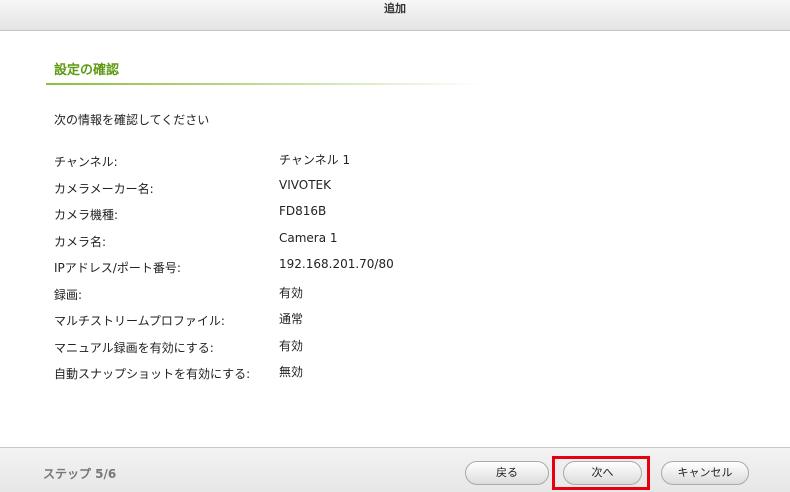 The width and height of the screenshot is (790, 492). Describe the element at coordinates (395, 15) in the screenshot. I see `dialog-title-bar: 追加` at that location.